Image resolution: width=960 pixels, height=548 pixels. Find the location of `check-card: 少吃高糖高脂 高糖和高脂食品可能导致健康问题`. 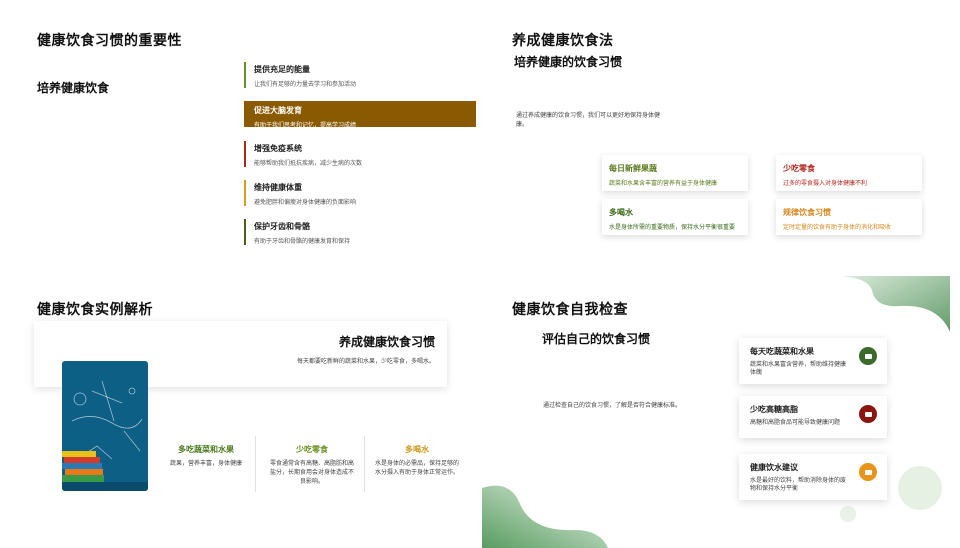

check-card: 少吃高糖高脂 高糖和高脂食品可能导致健康问题 is located at coordinates (813, 417).